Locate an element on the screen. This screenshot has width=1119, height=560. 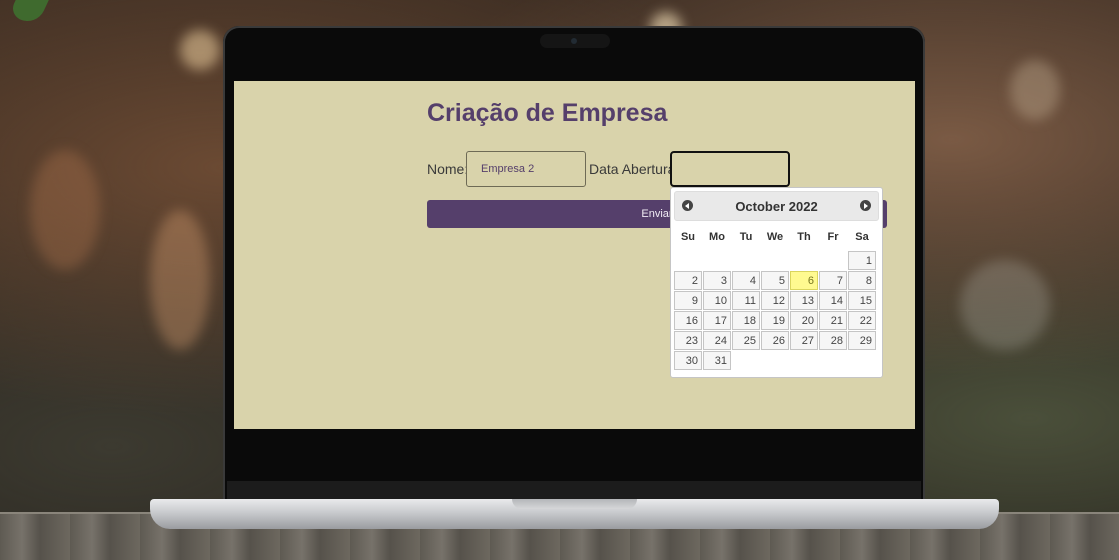
calendar-day-11: 11 is located at coordinates (746, 300).